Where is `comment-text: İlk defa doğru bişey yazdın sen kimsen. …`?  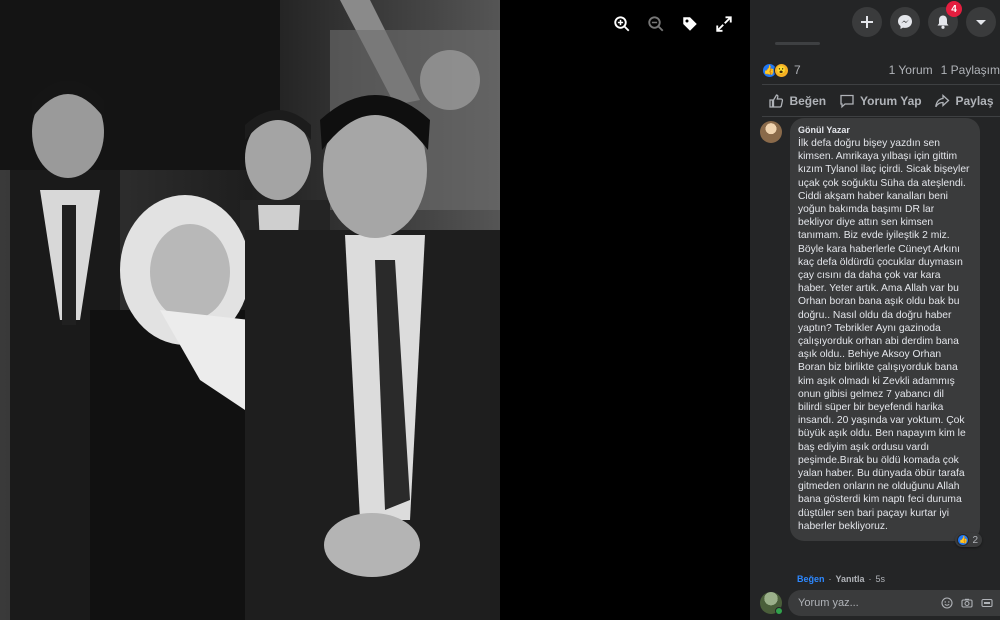
comment-text: İlk defa doğru bişey yazdın sen kimsen. … is located at coordinates (884, 335).